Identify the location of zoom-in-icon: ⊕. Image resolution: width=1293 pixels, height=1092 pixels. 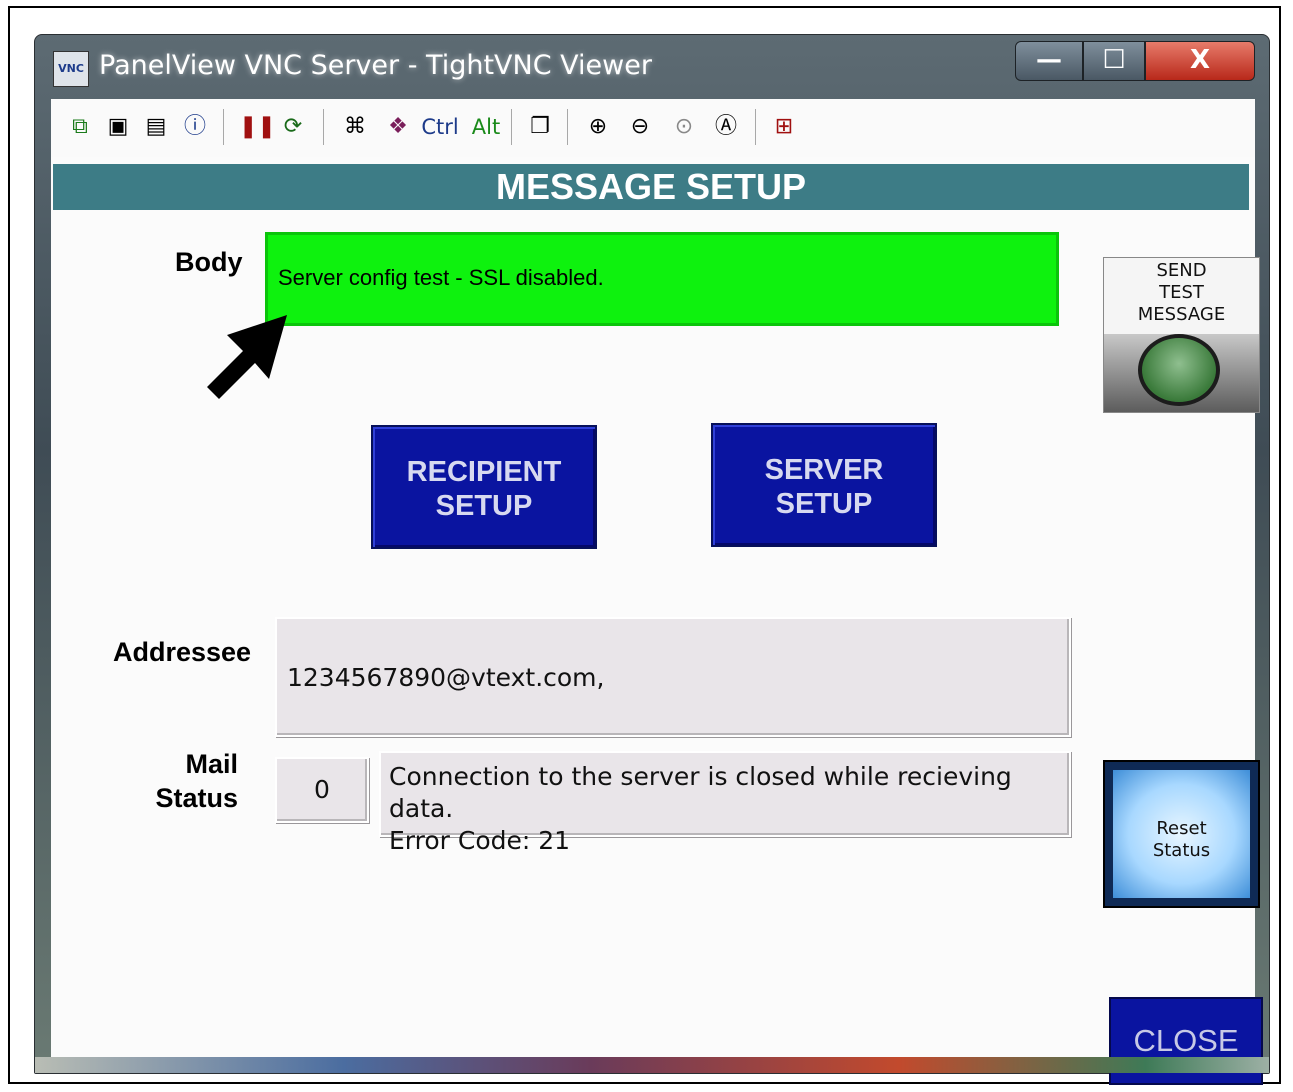
(598, 127).